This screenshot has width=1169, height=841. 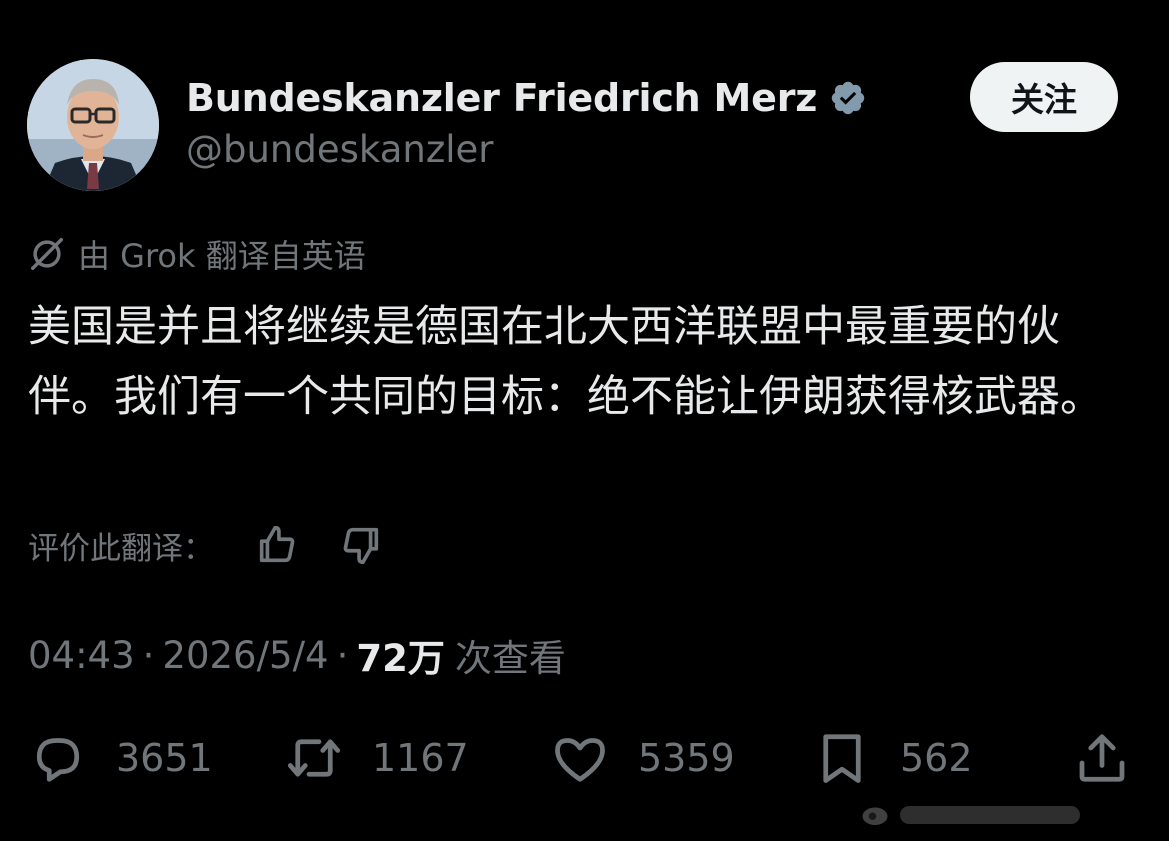 I want to click on share-button, so click(x=1102, y=758).